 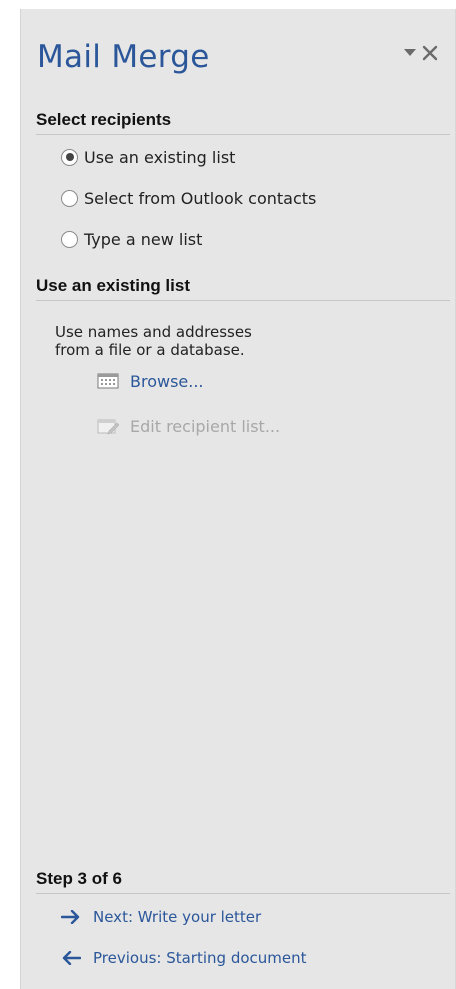 I want to click on pane-title: Mail Merge, so click(x=123, y=57).